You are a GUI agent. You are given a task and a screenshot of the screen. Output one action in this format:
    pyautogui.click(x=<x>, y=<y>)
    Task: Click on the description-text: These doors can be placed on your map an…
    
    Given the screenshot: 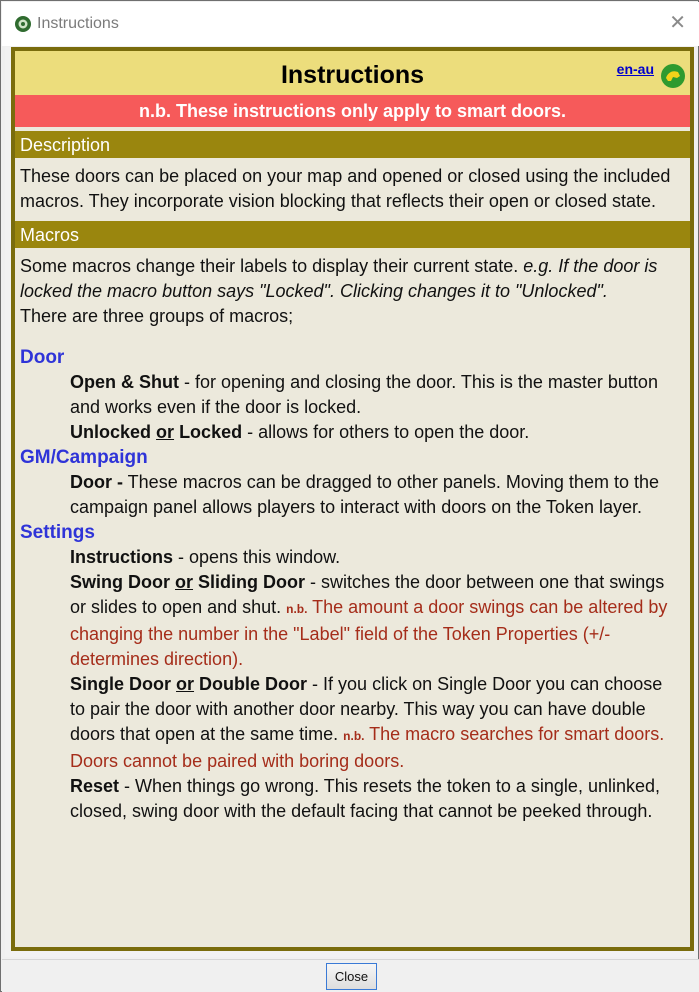 What is the action you would take?
    pyautogui.click(x=345, y=188)
    